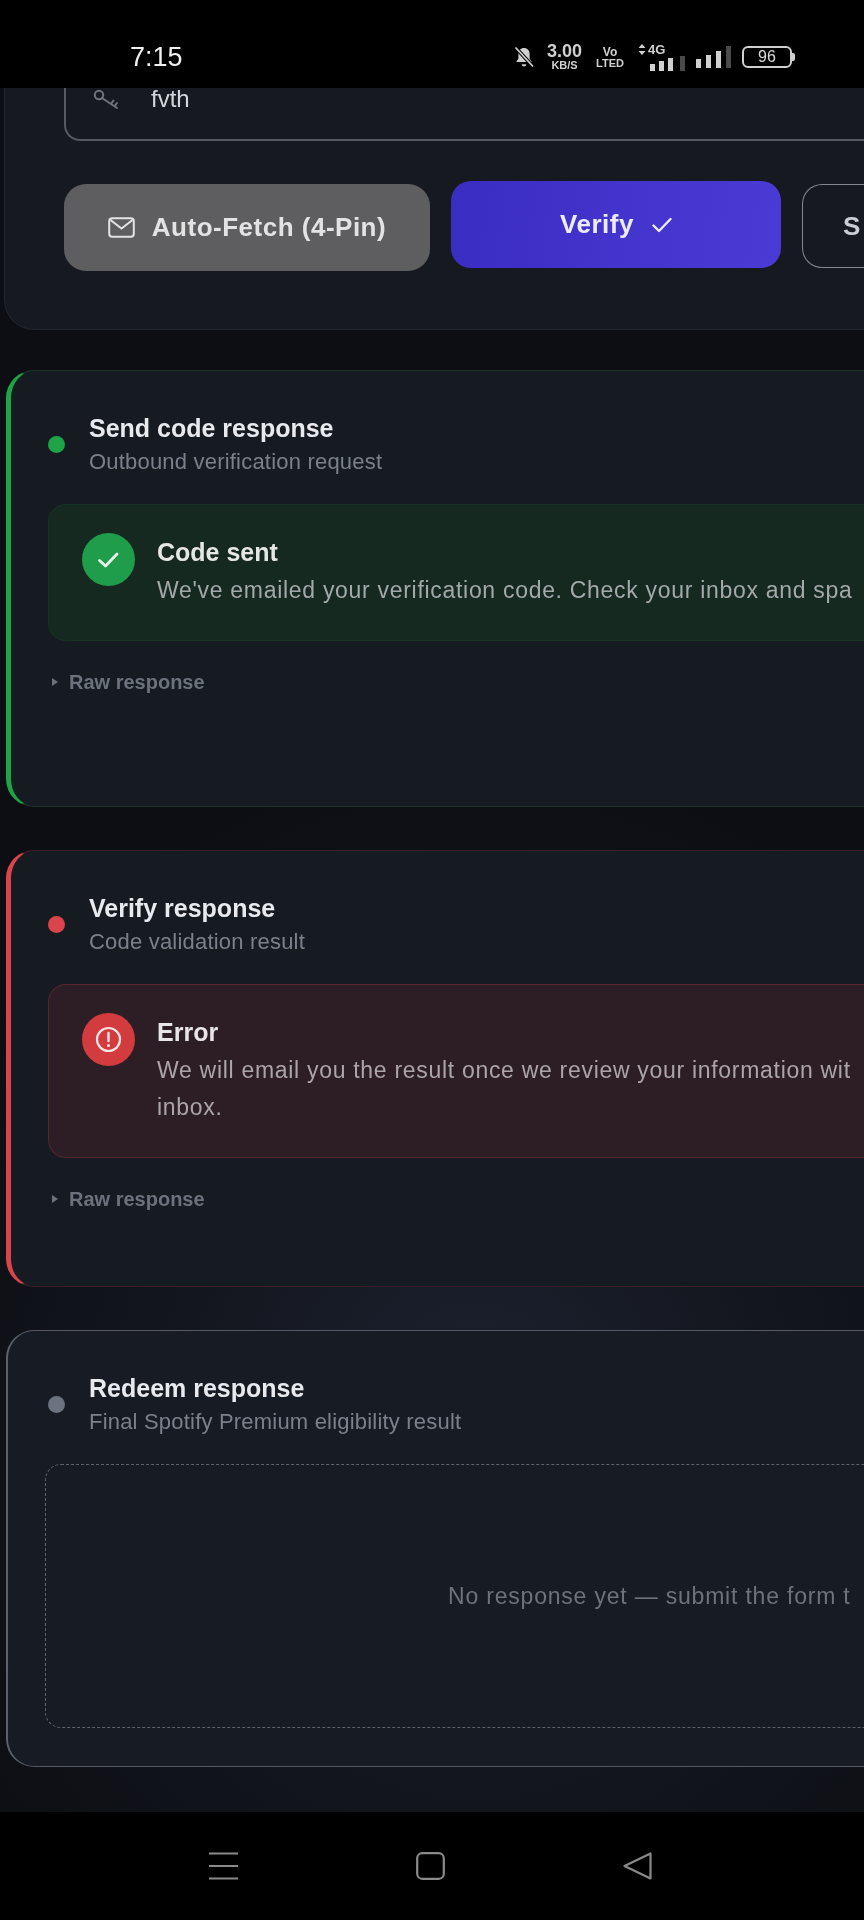 The height and width of the screenshot is (1920, 864). Describe the element at coordinates (616, 224) in the screenshot. I see `verify-button: Verify` at that location.